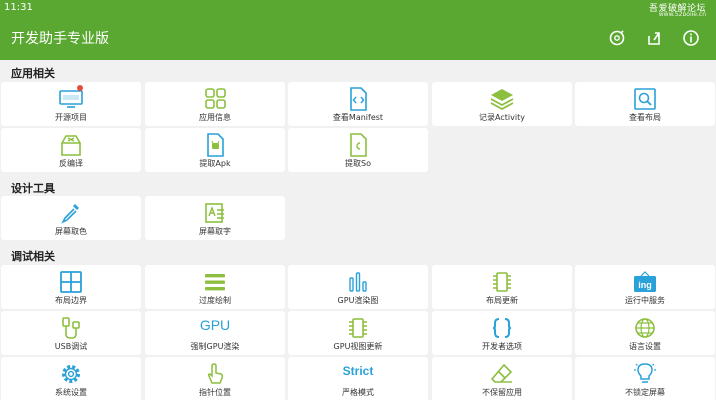 This screenshot has height=400, width=716. I want to click on card-overdraw: 过度绘制, so click(215, 287).